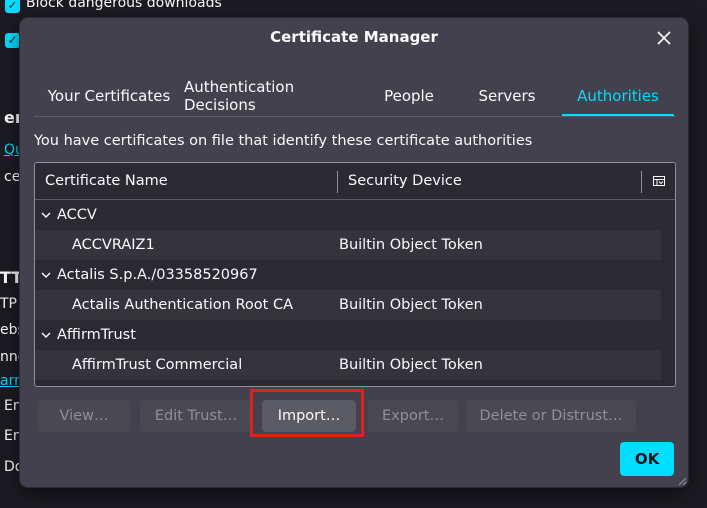 This screenshot has height=508, width=707. What do you see at coordinates (507, 96) in the screenshot?
I see `tab-servers: Servers` at bounding box center [507, 96].